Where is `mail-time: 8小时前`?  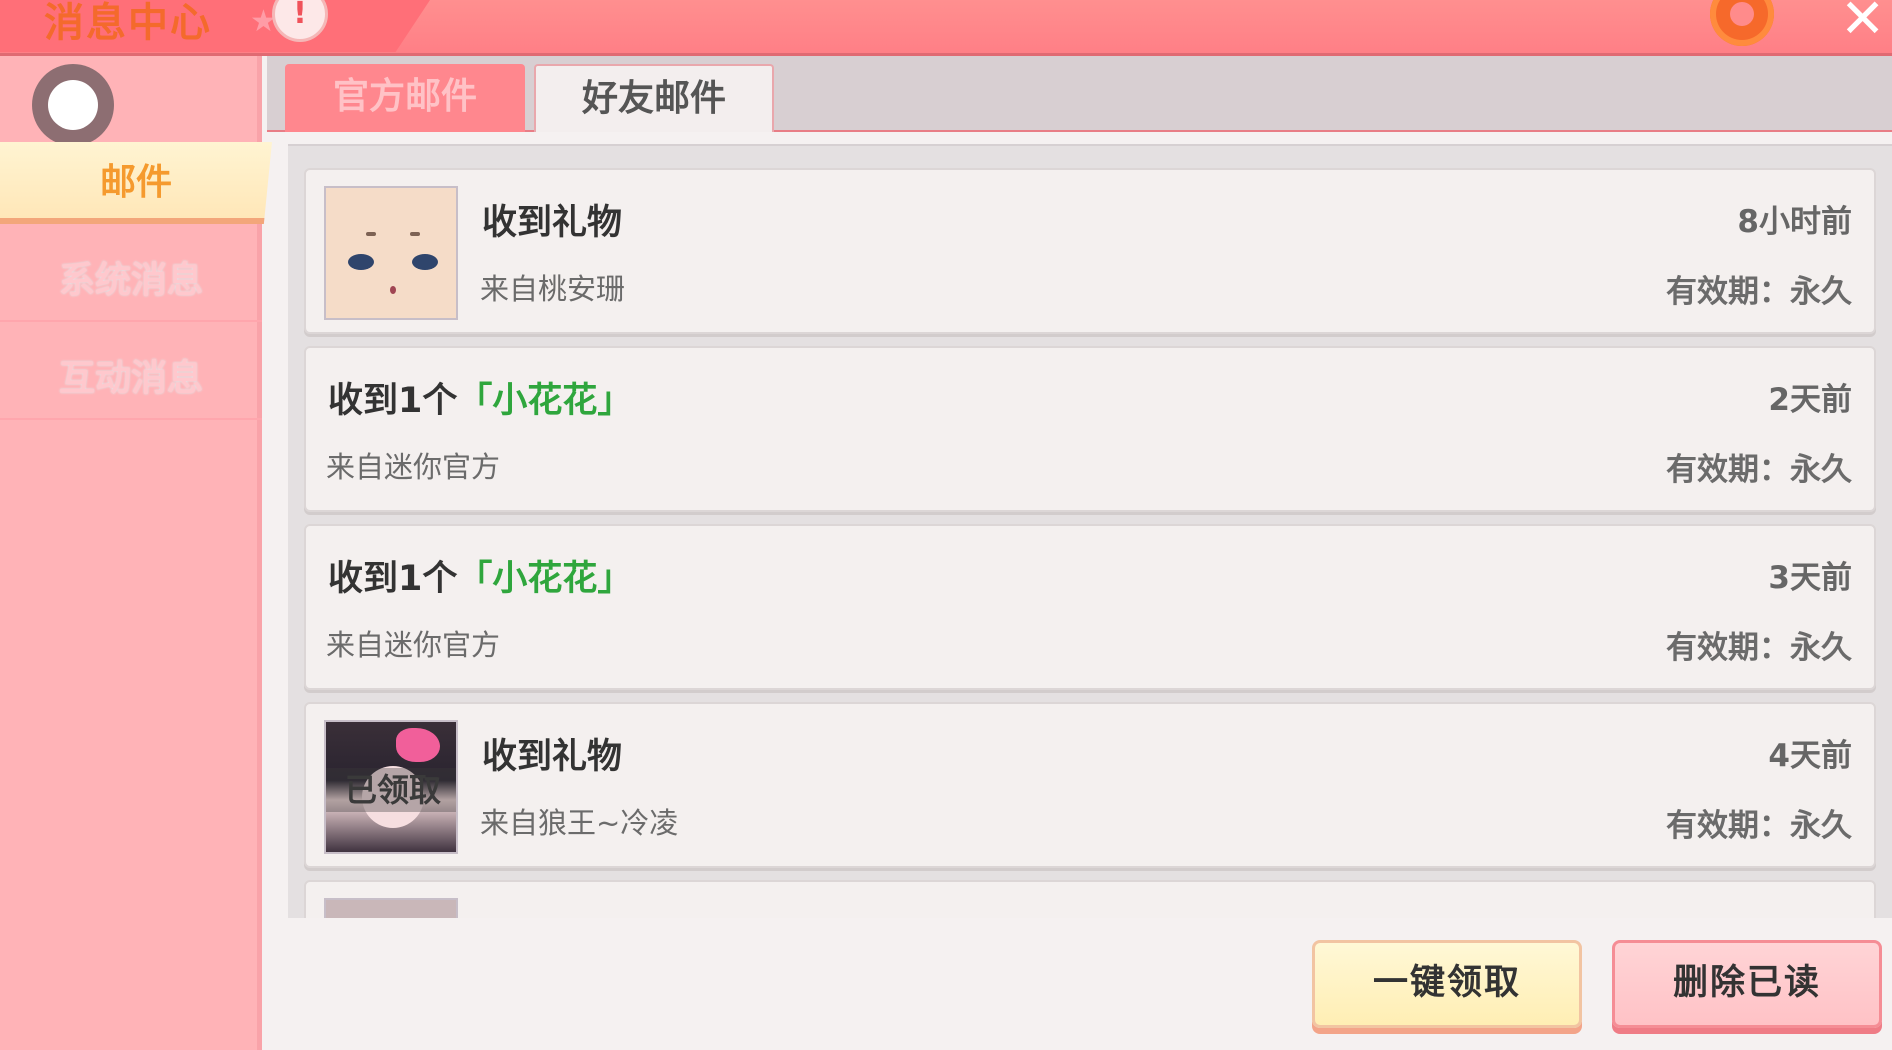 mail-time: 8小时前 is located at coordinates (1794, 222).